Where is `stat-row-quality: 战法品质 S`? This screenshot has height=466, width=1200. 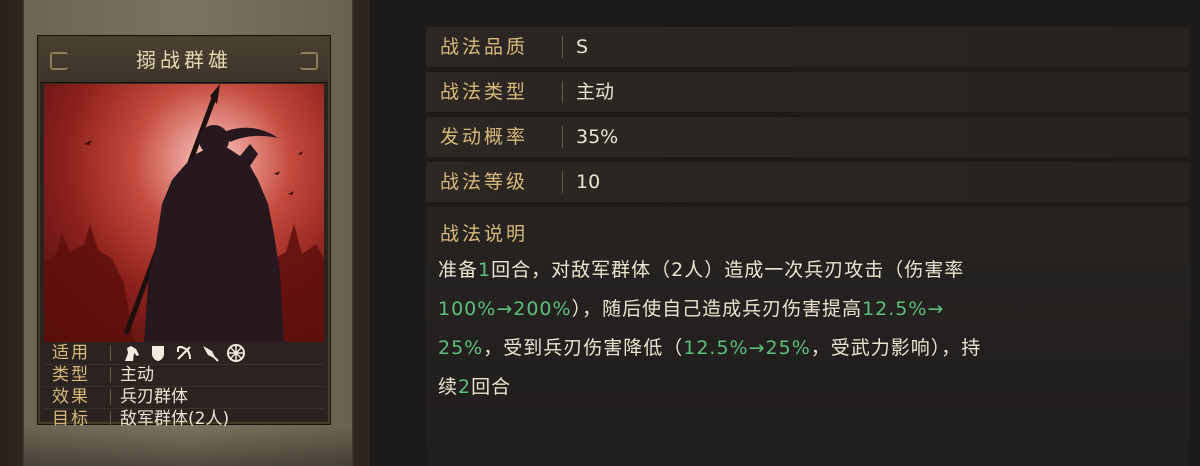
stat-row-quality: 战法品质 S is located at coordinates (808, 47).